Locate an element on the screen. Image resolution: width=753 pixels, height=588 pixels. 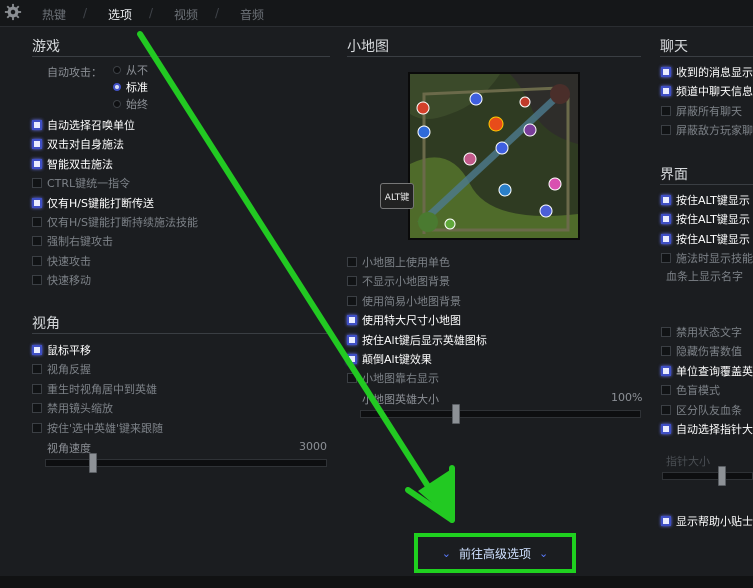
advanced-options-button: ⌄ 前往高级选项 ⌄ is located at coordinates (495, 553).